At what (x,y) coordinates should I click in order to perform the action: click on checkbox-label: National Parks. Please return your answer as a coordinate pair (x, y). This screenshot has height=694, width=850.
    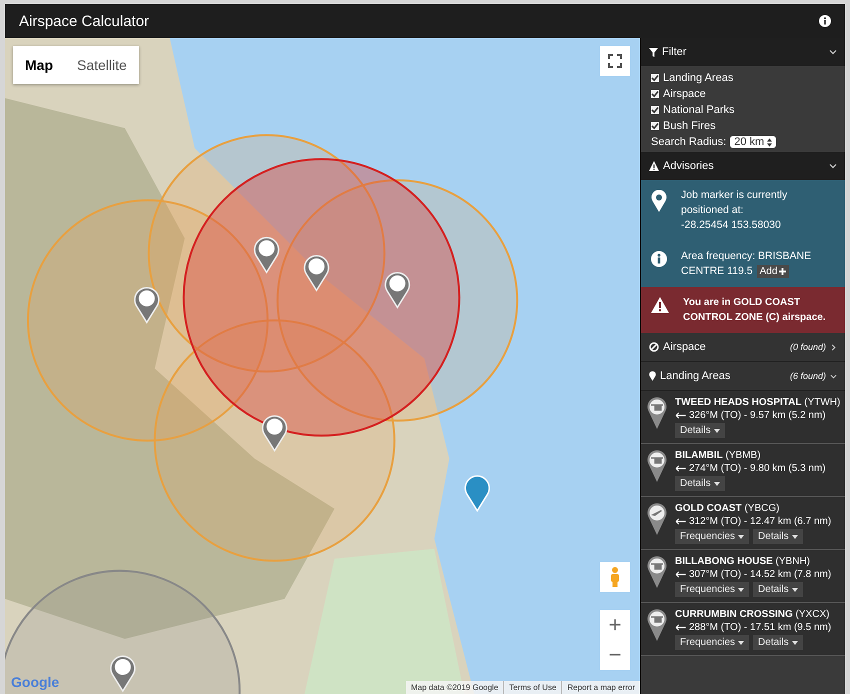
    Looking at the image, I should click on (699, 110).